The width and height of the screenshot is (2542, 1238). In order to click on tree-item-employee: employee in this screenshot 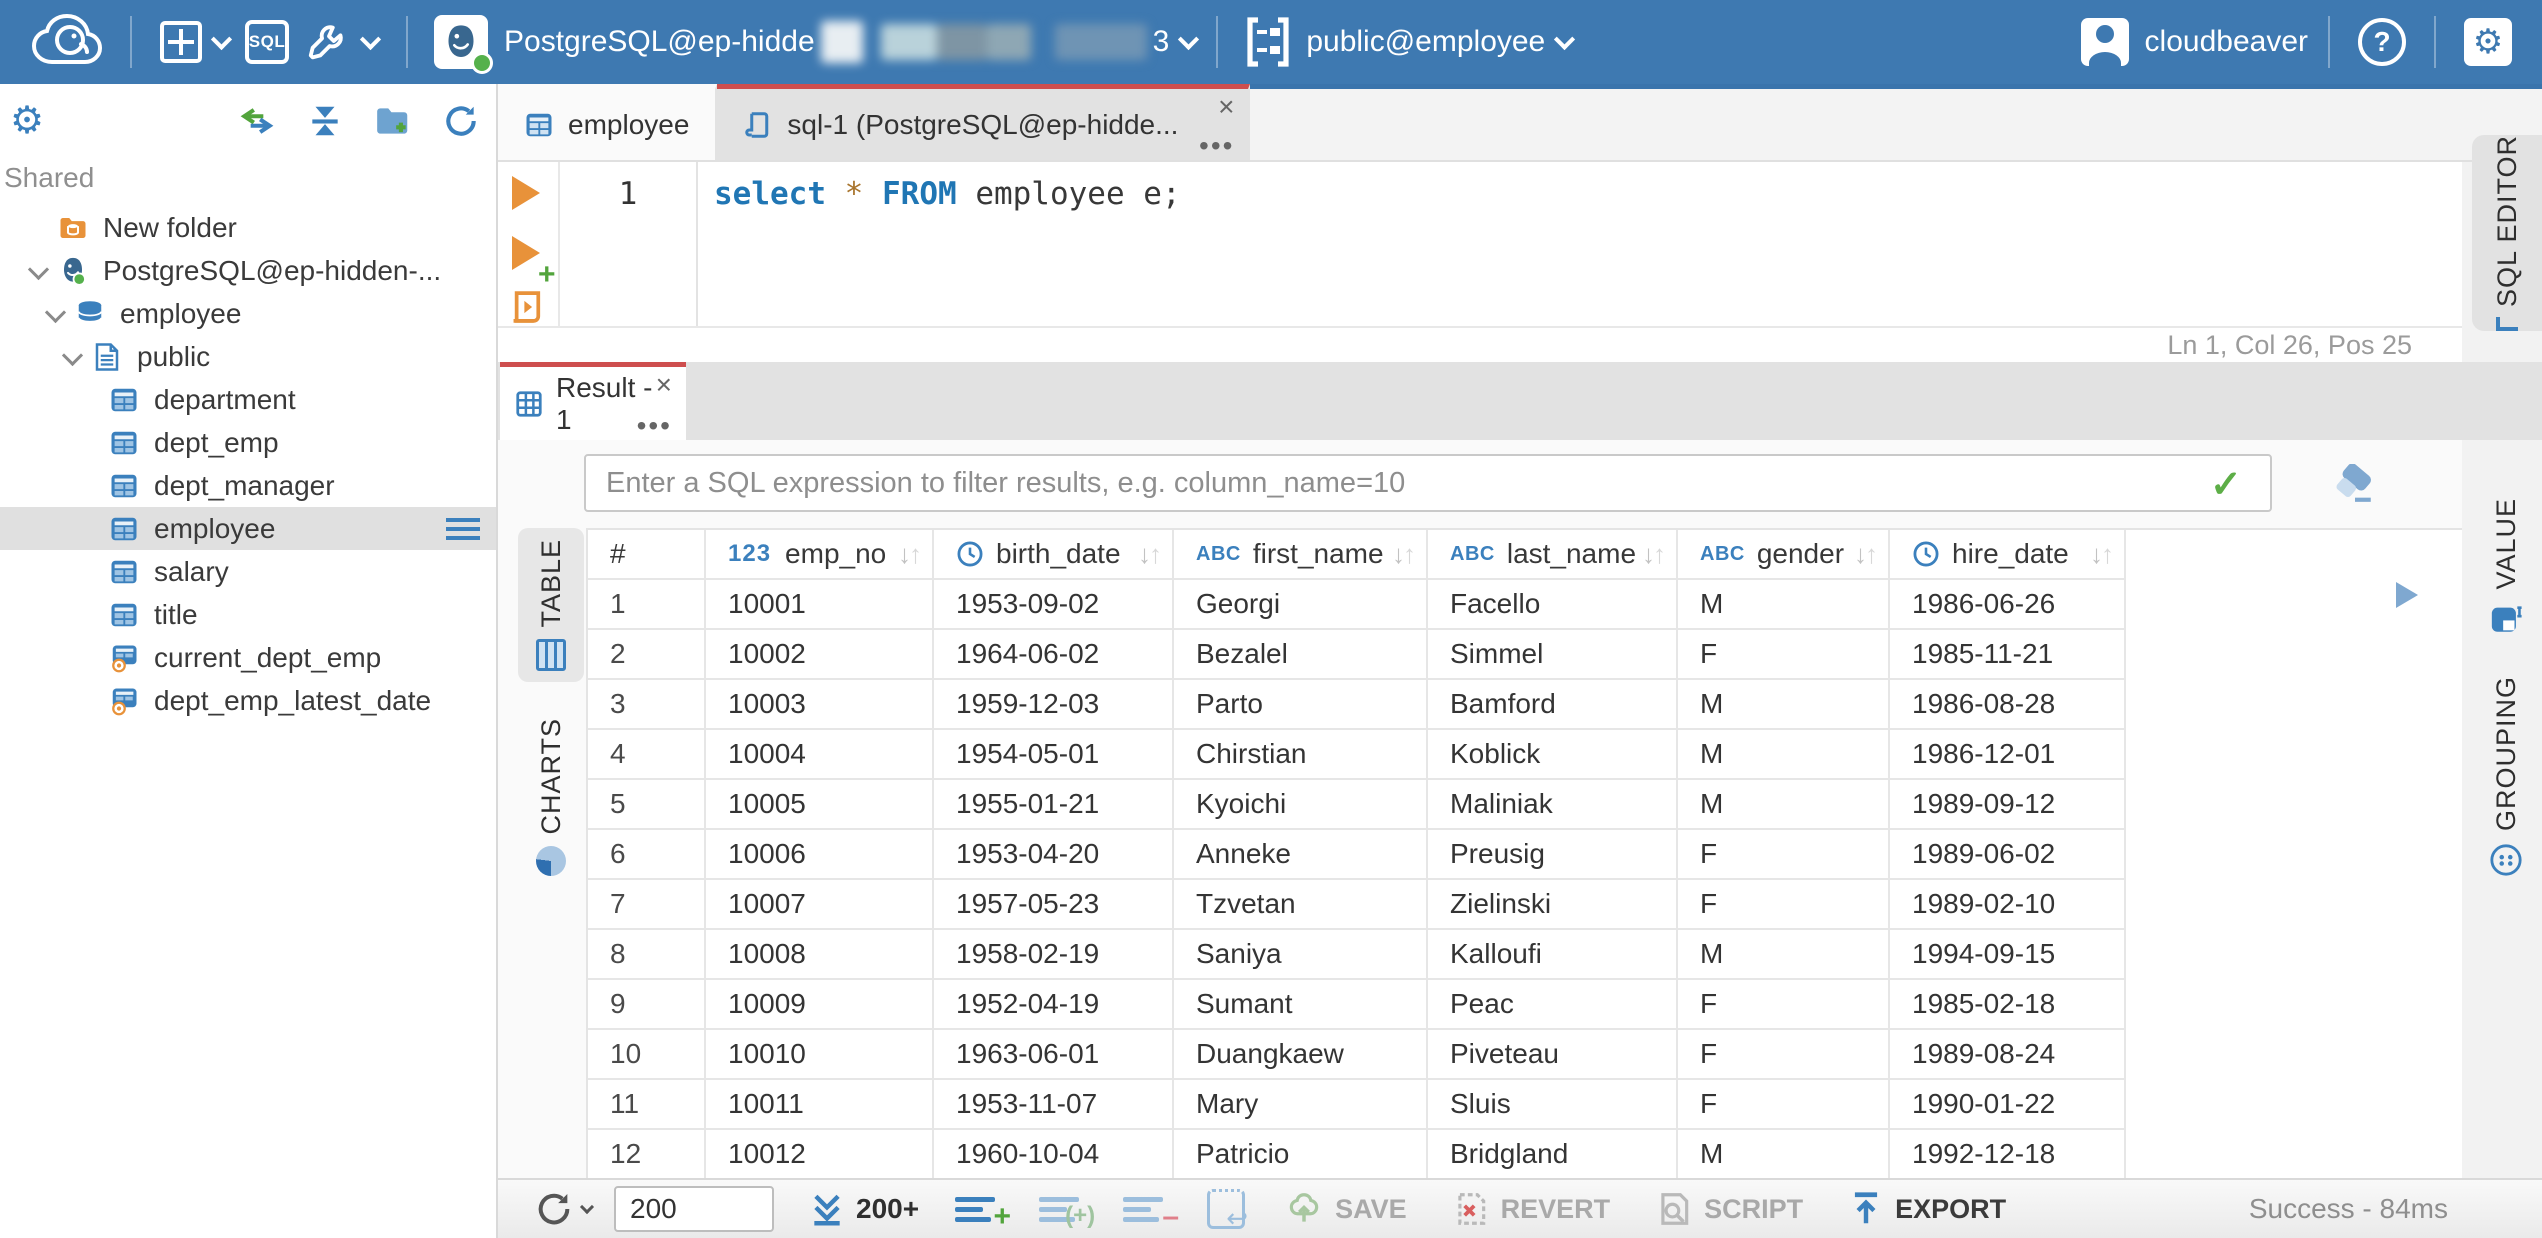, I will do `click(248, 313)`.